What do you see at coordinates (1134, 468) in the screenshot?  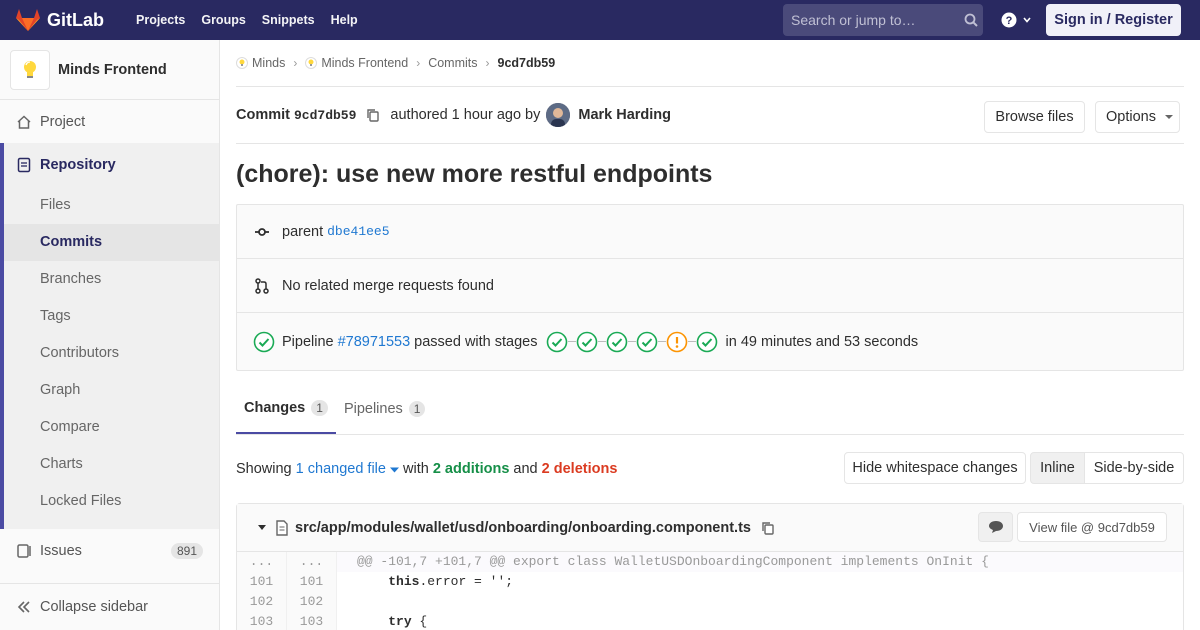 I see `side-by-side-view-button: Side-by-side` at bounding box center [1134, 468].